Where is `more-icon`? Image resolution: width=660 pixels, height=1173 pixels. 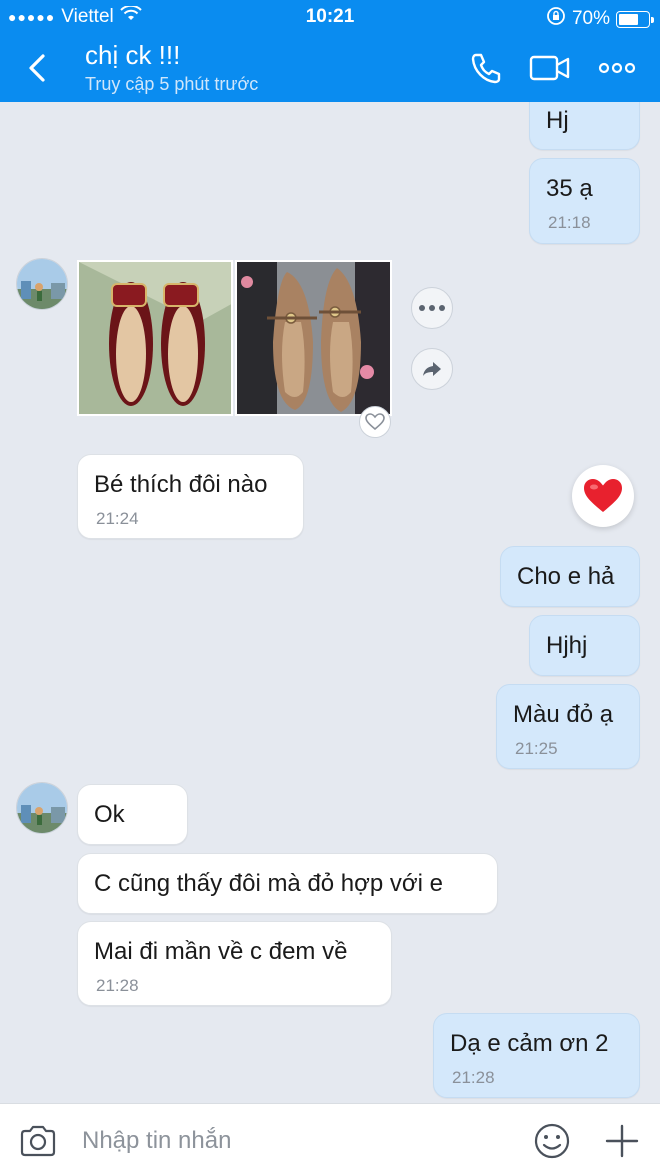
more-icon is located at coordinates (617, 68).